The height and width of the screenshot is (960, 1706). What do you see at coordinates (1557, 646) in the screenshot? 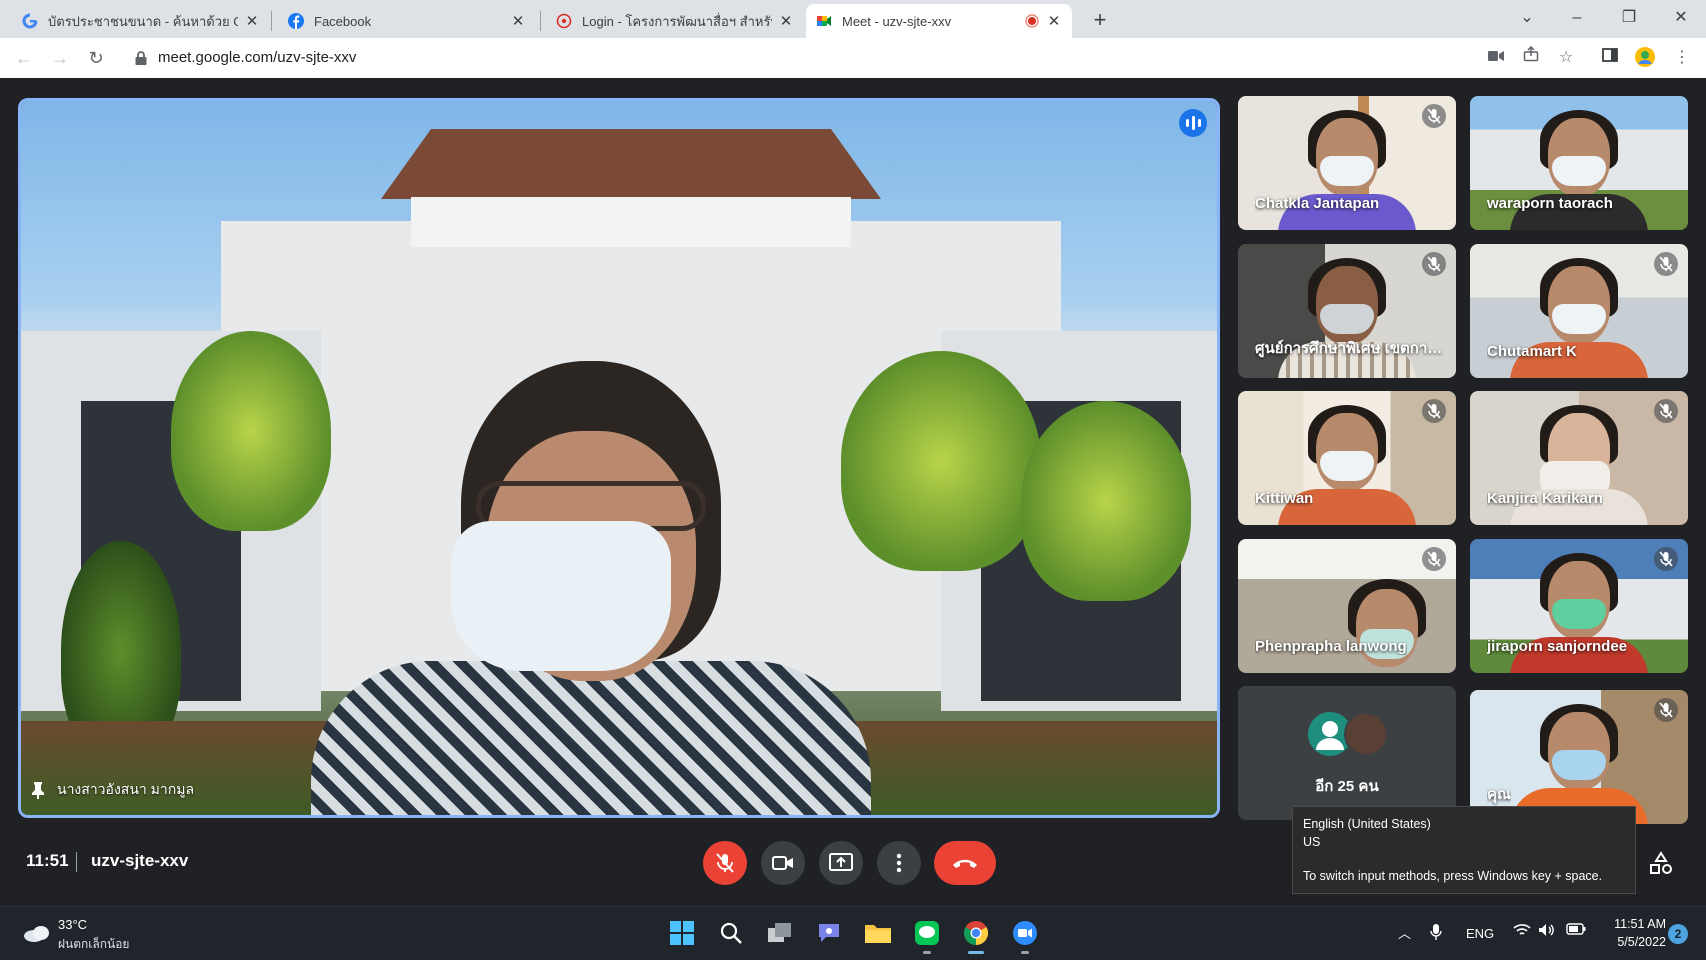
I see `participant-name: jiraporn sanjorndee` at bounding box center [1557, 646].